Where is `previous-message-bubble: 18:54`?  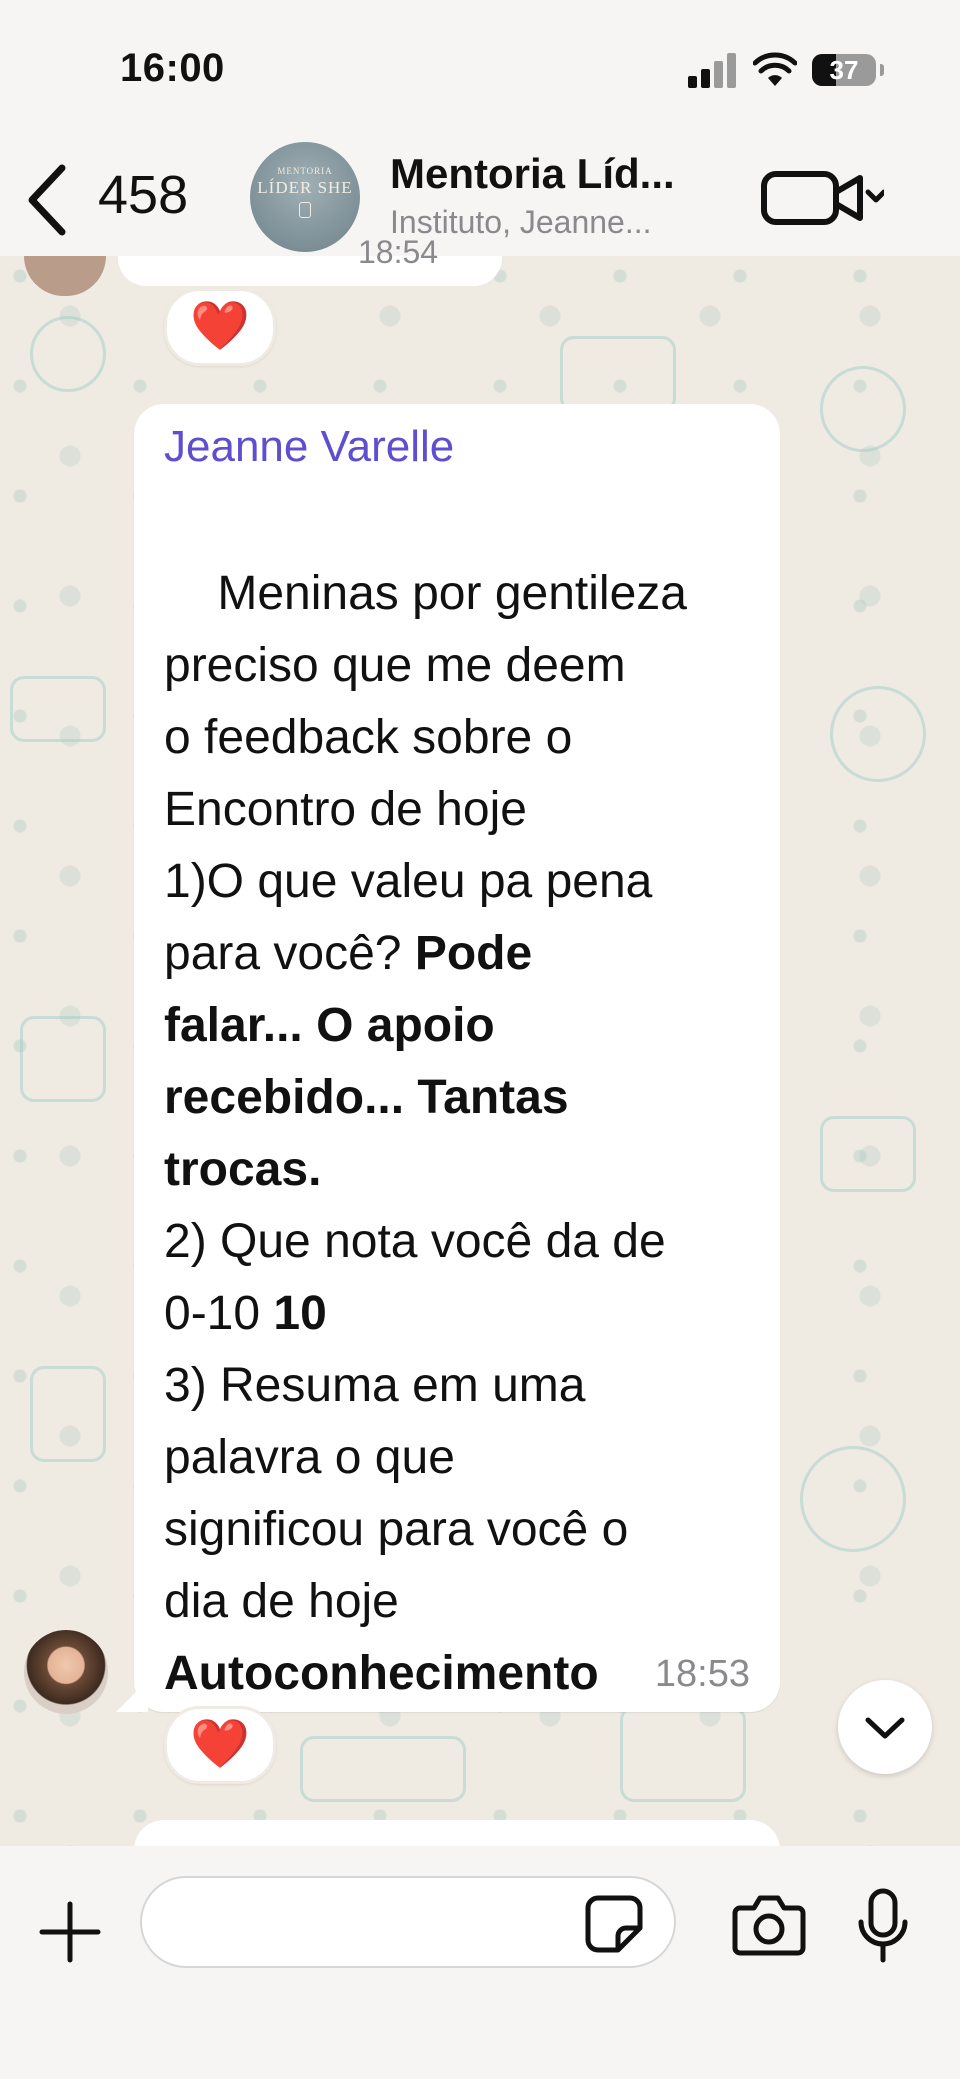 previous-message-bubble: 18:54 is located at coordinates (310, 260).